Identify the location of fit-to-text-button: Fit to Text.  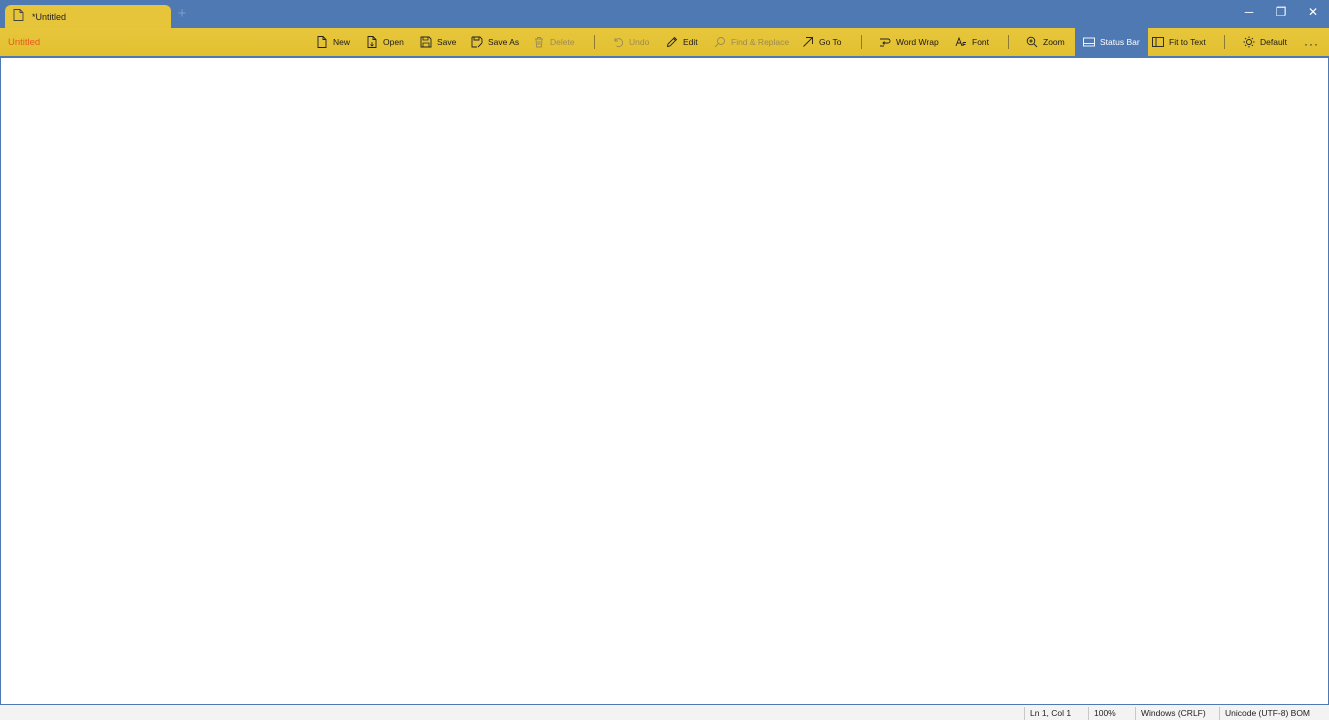
(1179, 42).